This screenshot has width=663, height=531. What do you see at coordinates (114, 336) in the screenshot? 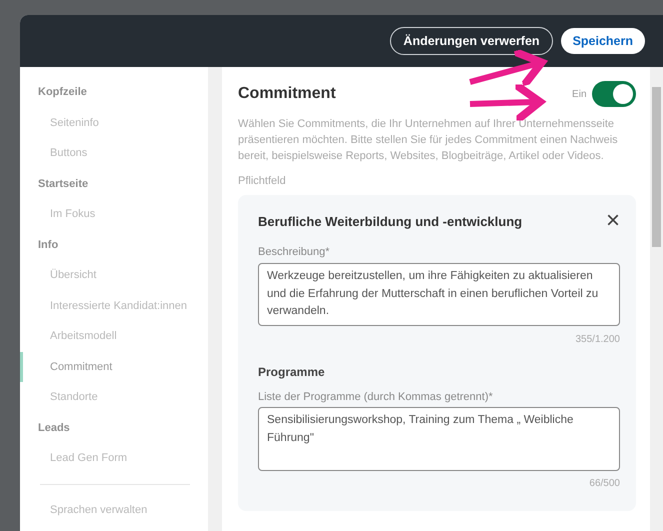
I see `sidebar-item: Arbeitsmodell` at bounding box center [114, 336].